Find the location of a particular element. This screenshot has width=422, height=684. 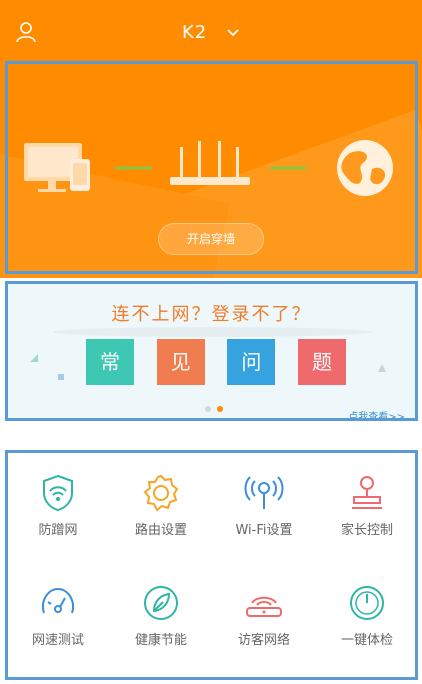

shield-wifi-icon is located at coordinates (58, 493).